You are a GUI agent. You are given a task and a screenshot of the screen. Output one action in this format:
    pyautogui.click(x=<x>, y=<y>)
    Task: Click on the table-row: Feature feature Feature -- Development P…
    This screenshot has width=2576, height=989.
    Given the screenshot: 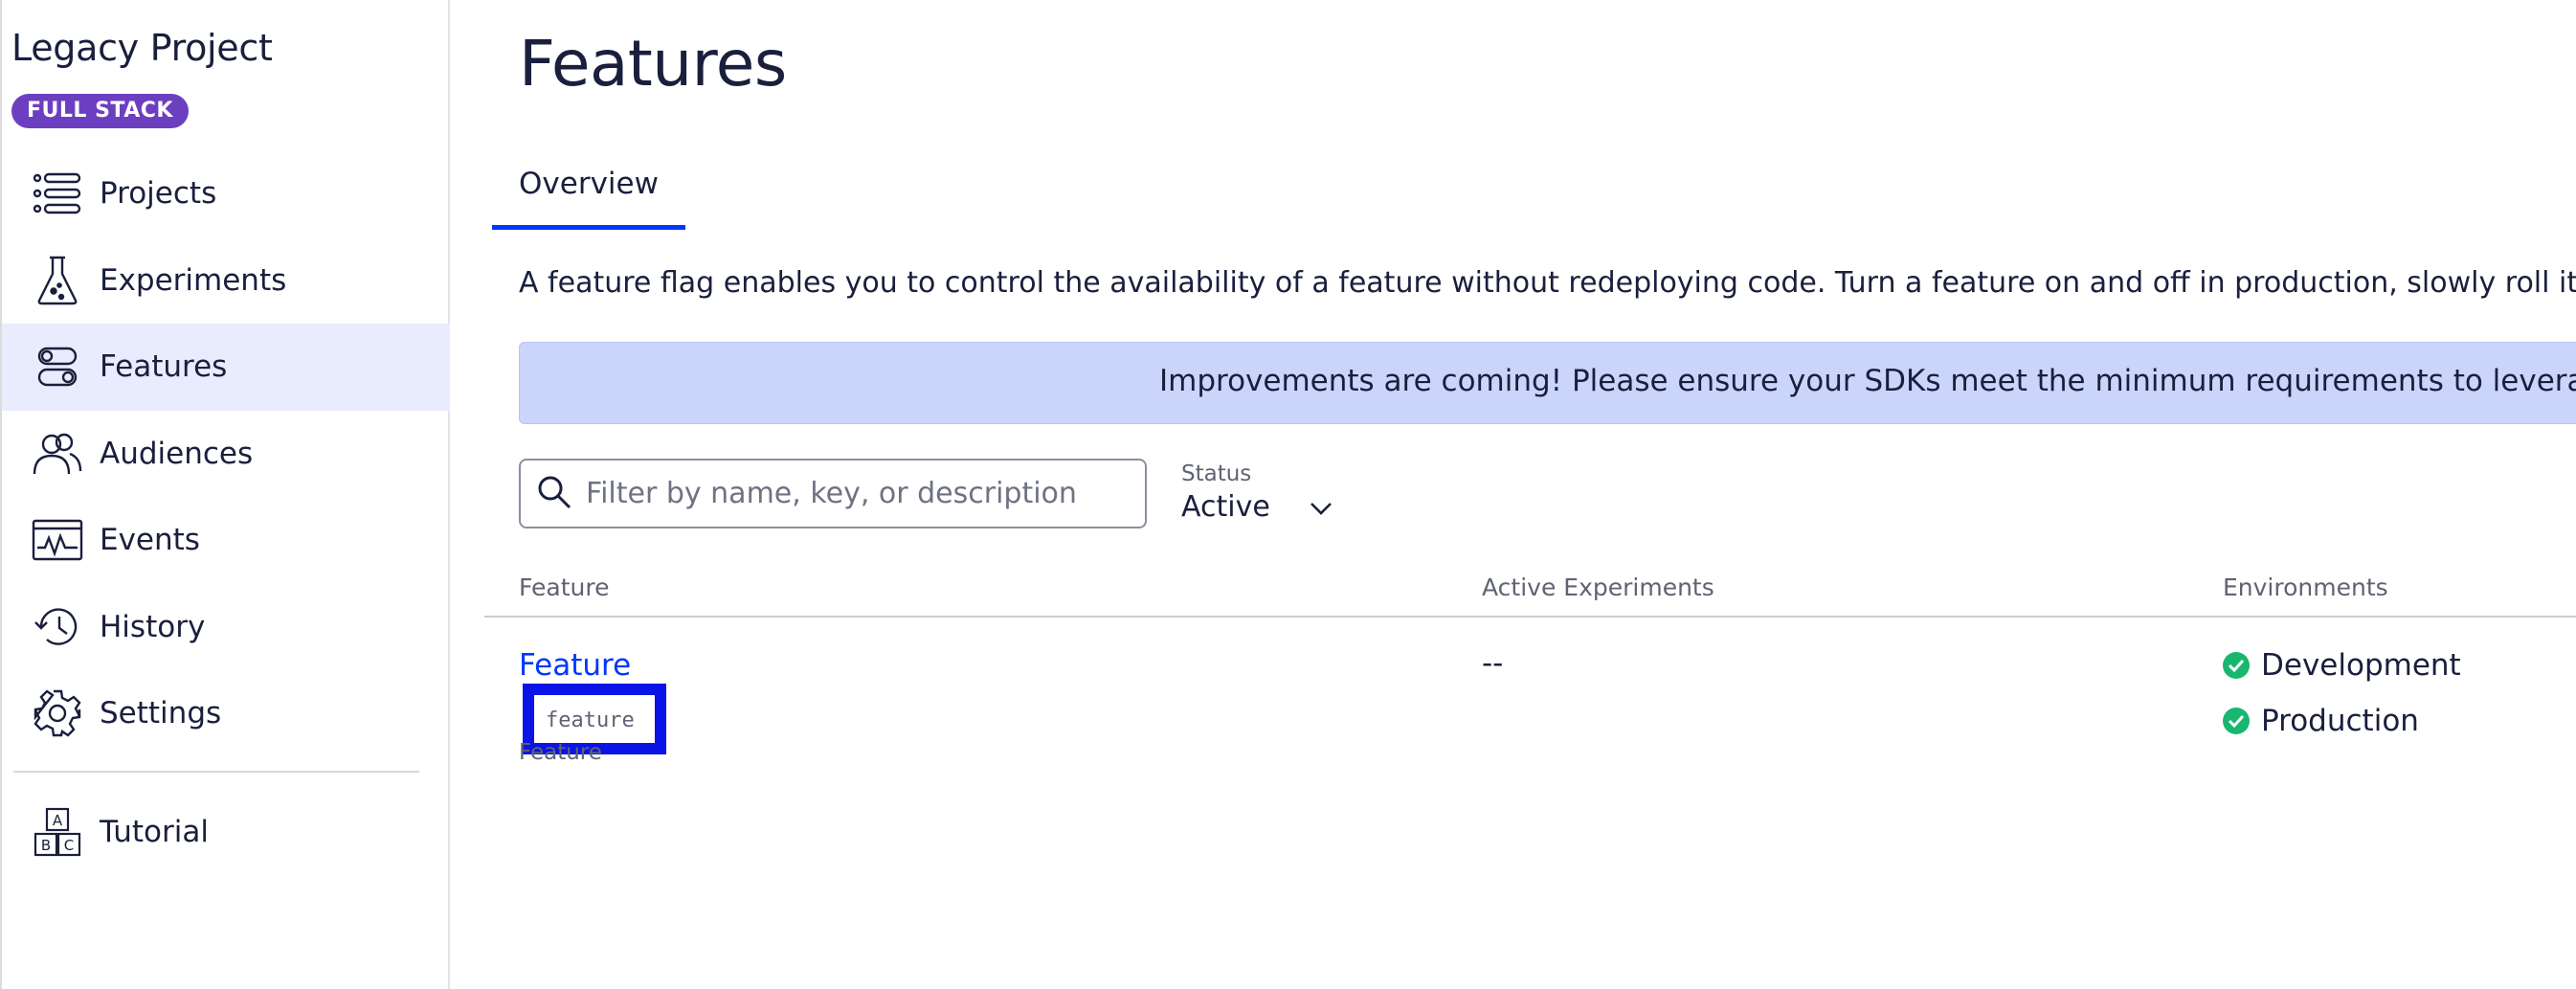 What is the action you would take?
    pyautogui.click(x=1530, y=704)
    